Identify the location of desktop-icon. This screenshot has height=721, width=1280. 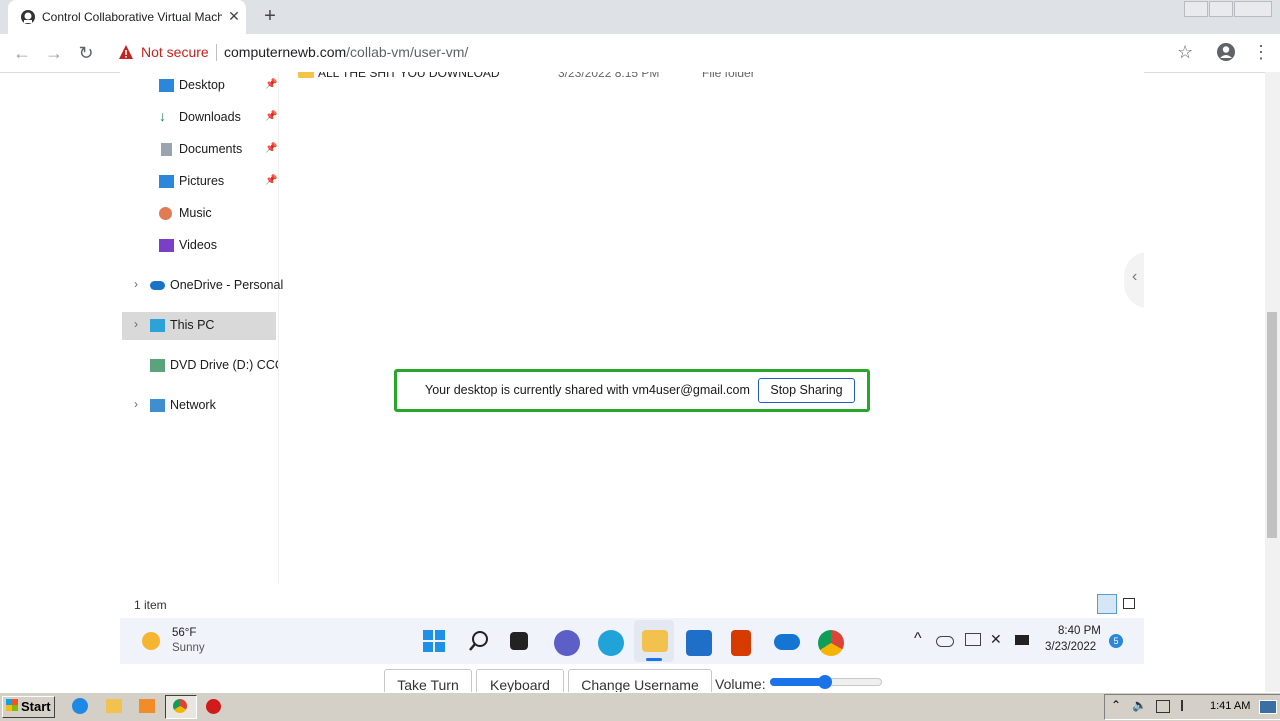
(166, 85).